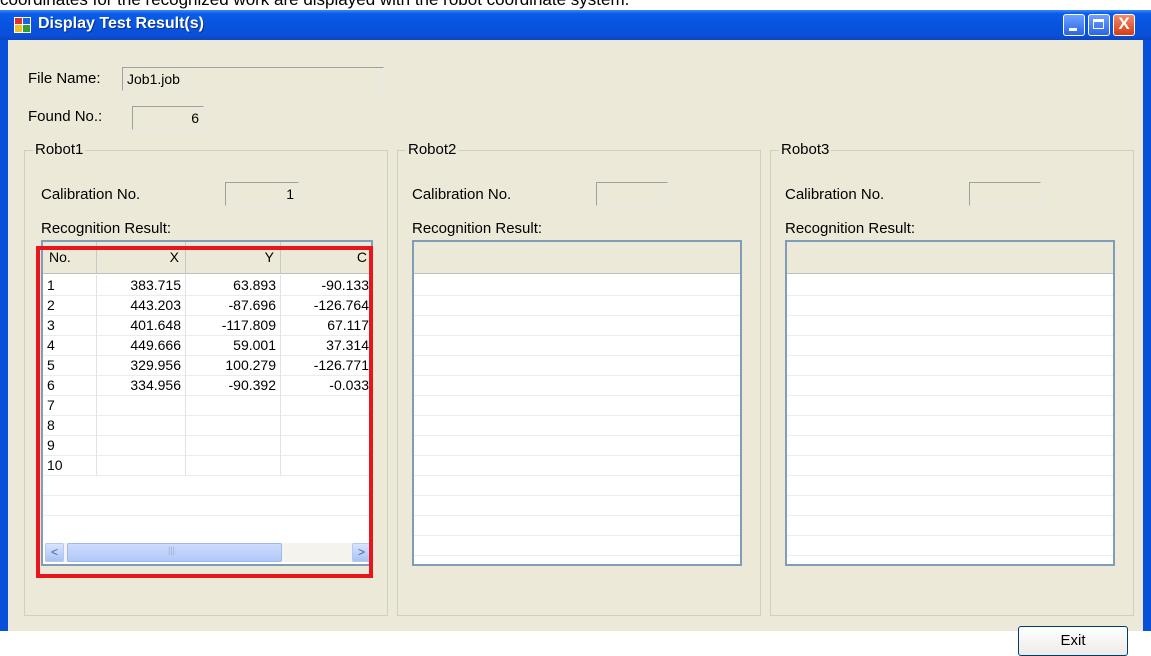 The height and width of the screenshot is (656, 1151). What do you see at coordinates (850, 228) in the screenshot?
I see `robot3-recognition-label: Recognition Result:` at bounding box center [850, 228].